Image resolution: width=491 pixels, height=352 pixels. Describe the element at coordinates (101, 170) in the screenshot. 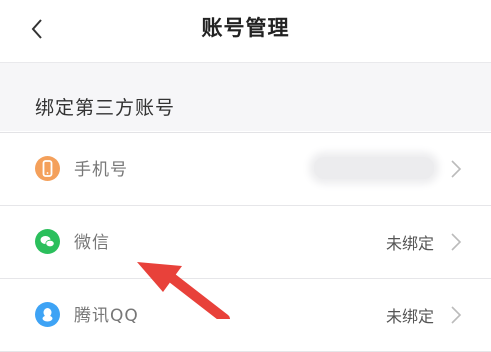

I see `list-item-label: 手机号` at that location.